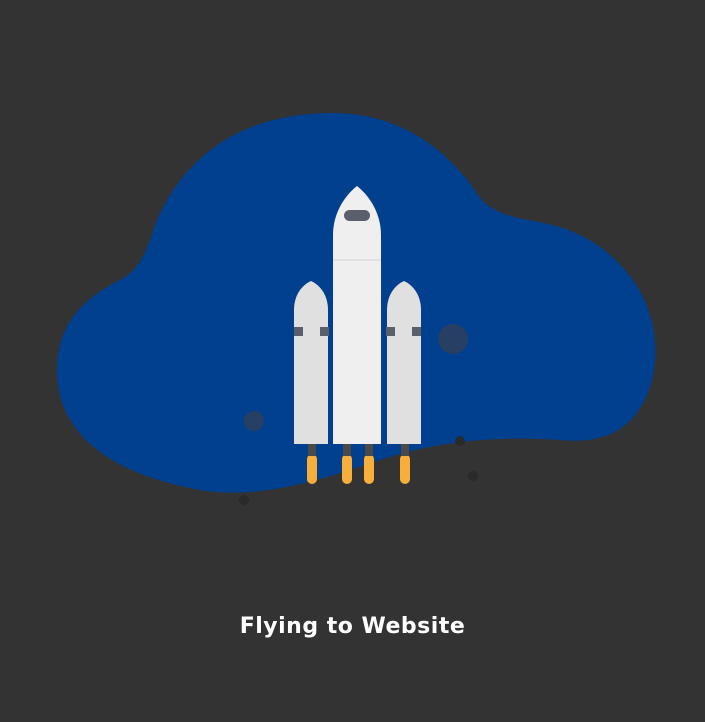  What do you see at coordinates (311, 362) in the screenshot?
I see `left-booster` at bounding box center [311, 362].